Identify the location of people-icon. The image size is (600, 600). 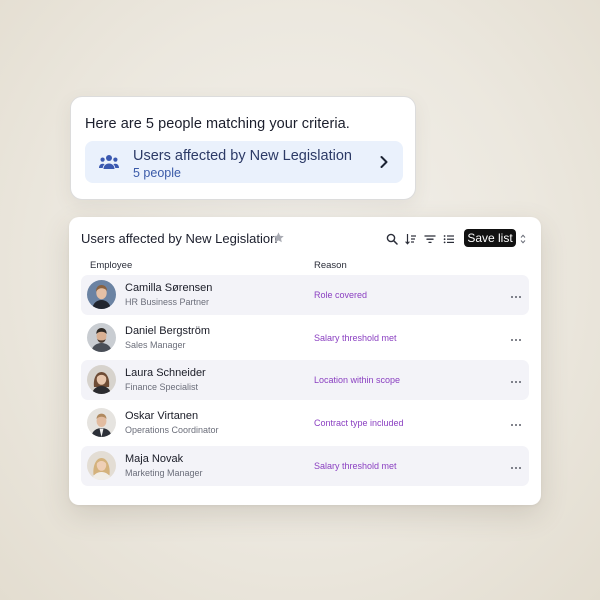
(109, 162).